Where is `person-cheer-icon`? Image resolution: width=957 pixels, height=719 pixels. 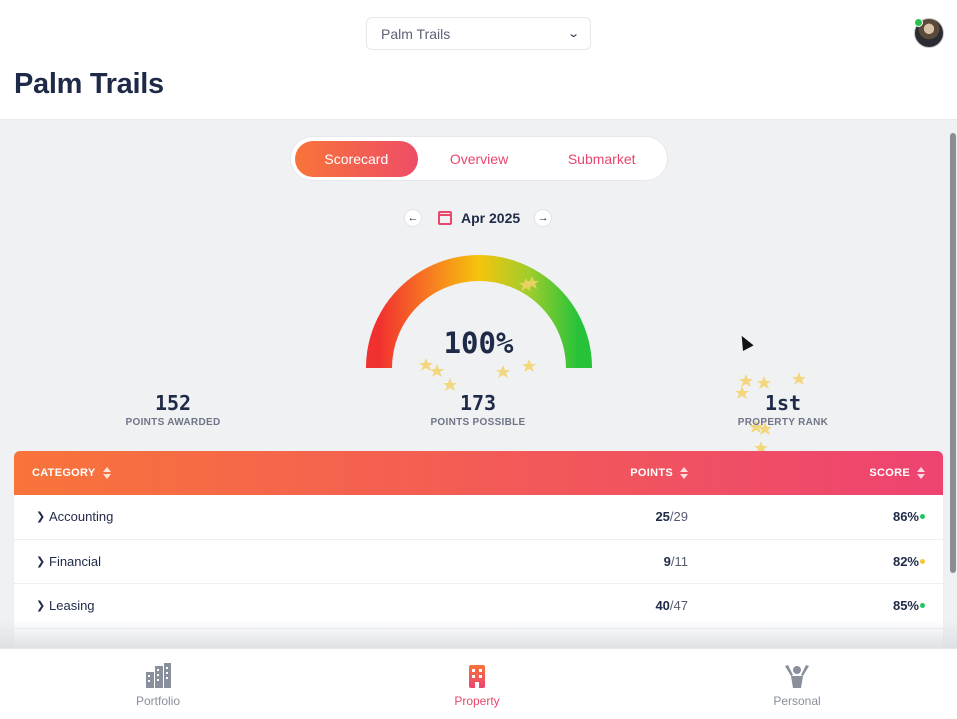 person-cheer-icon is located at coordinates (797, 676).